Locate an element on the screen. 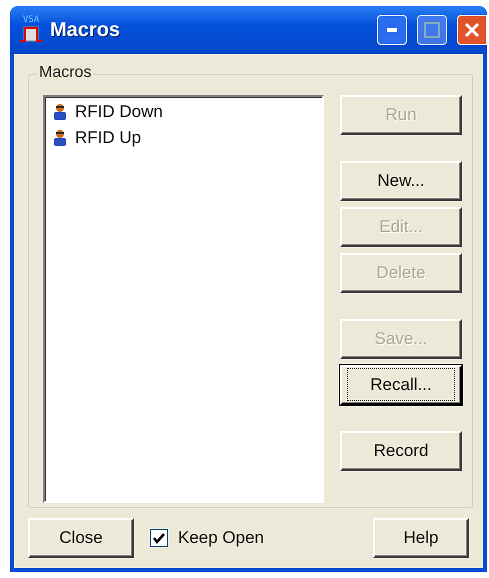  minimize-icon is located at coordinates (392, 30).